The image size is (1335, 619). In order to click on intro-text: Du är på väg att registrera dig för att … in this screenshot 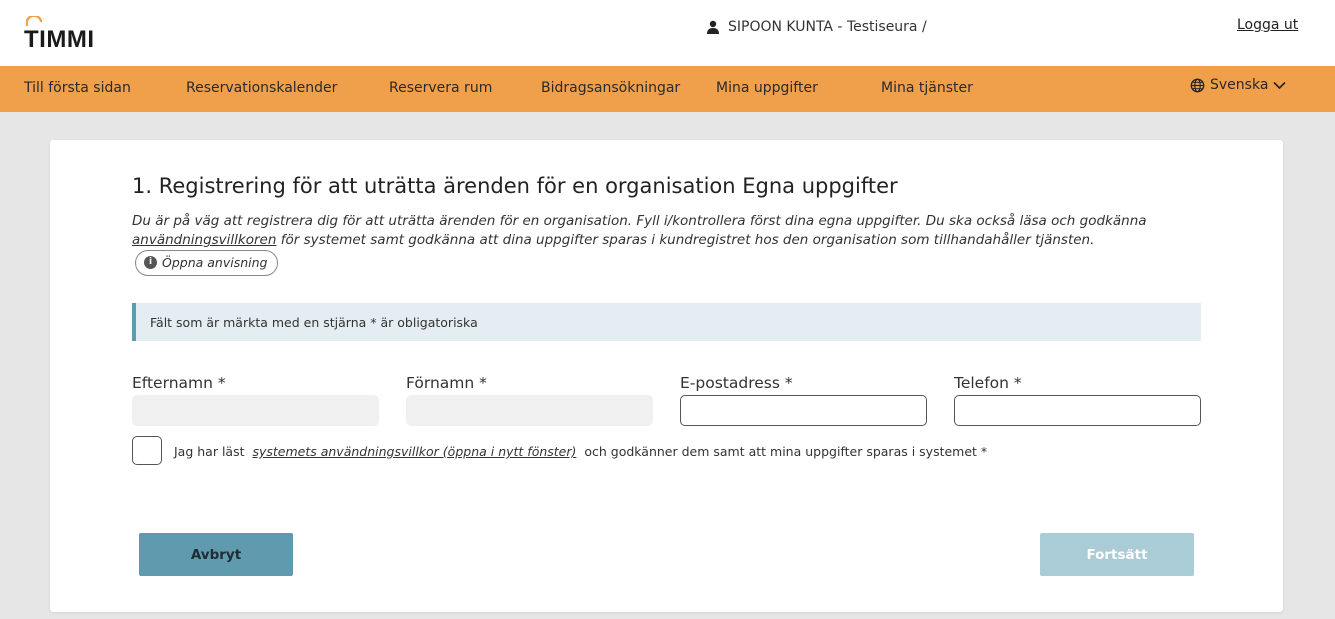, I will do `click(672, 244)`.